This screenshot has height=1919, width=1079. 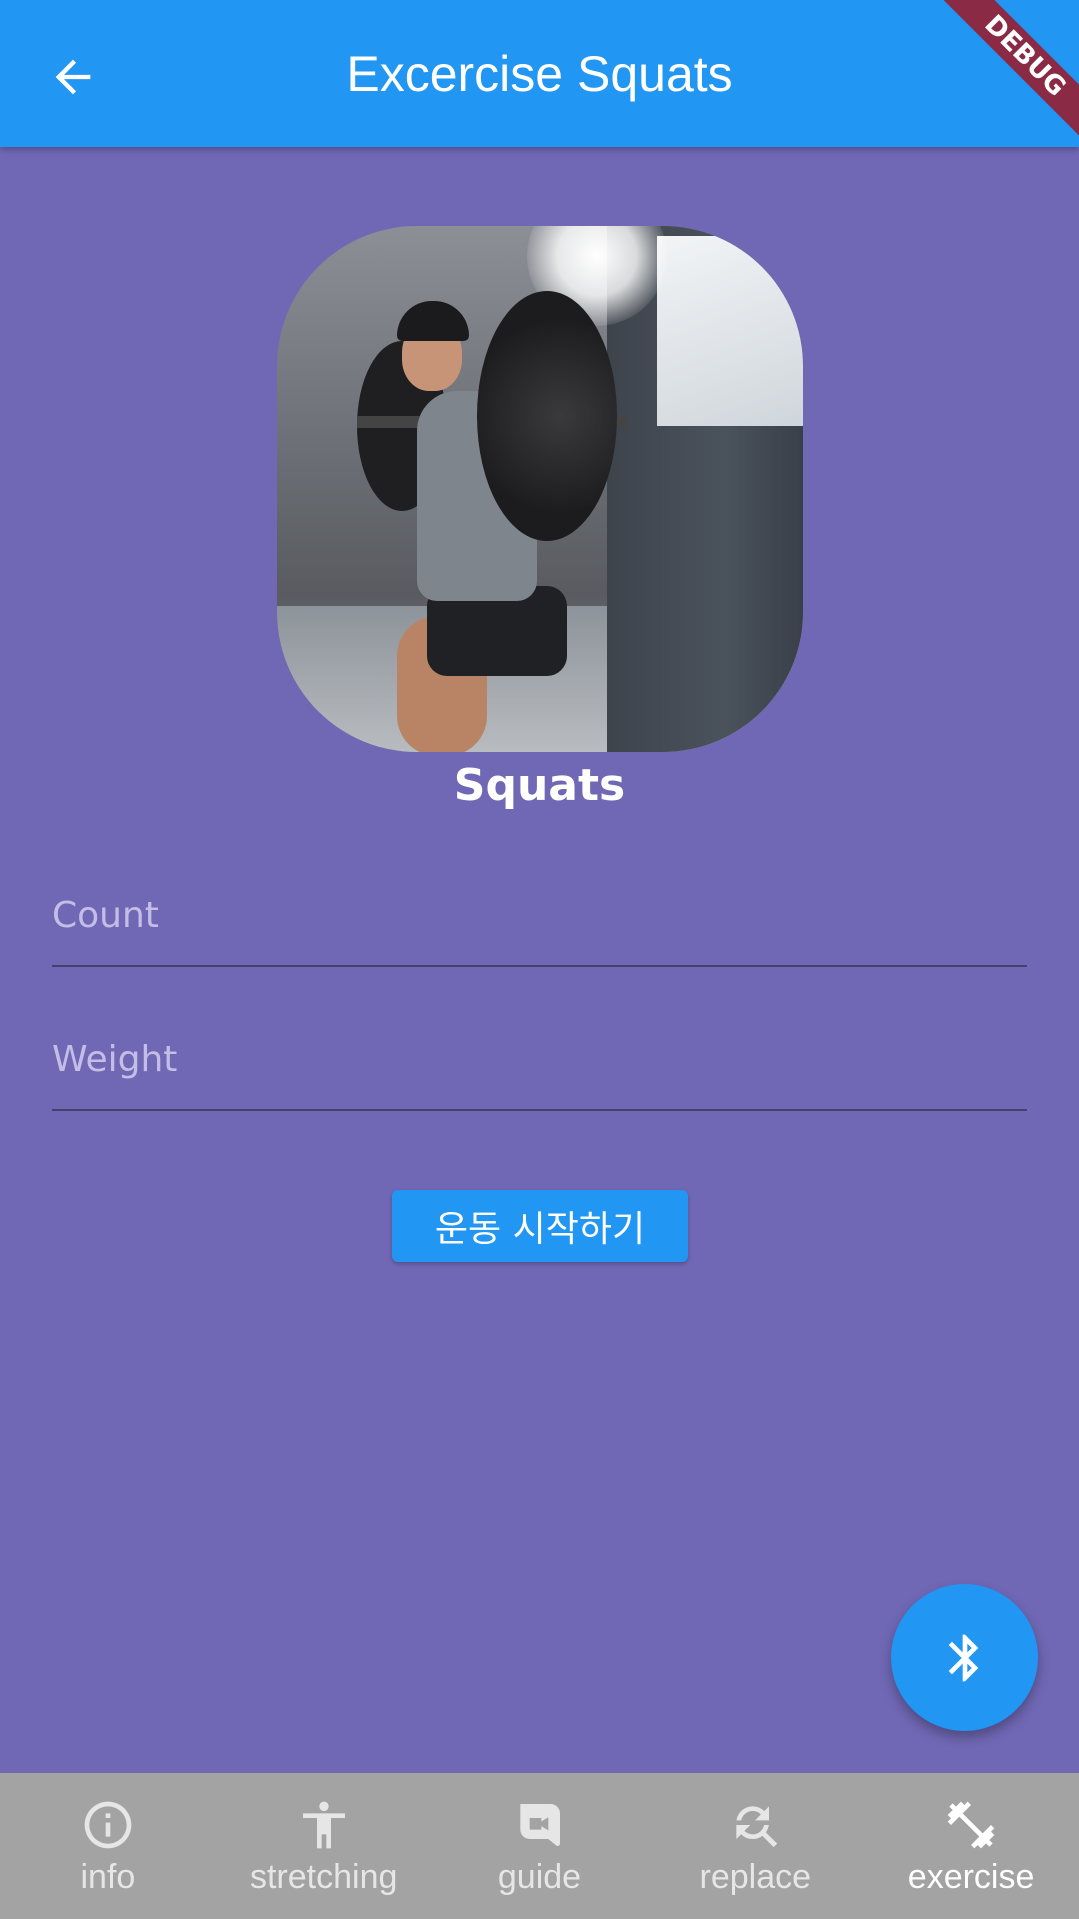 What do you see at coordinates (540, 1226) in the screenshot?
I see `start-exercise-button: 운동 시작하기` at bounding box center [540, 1226].